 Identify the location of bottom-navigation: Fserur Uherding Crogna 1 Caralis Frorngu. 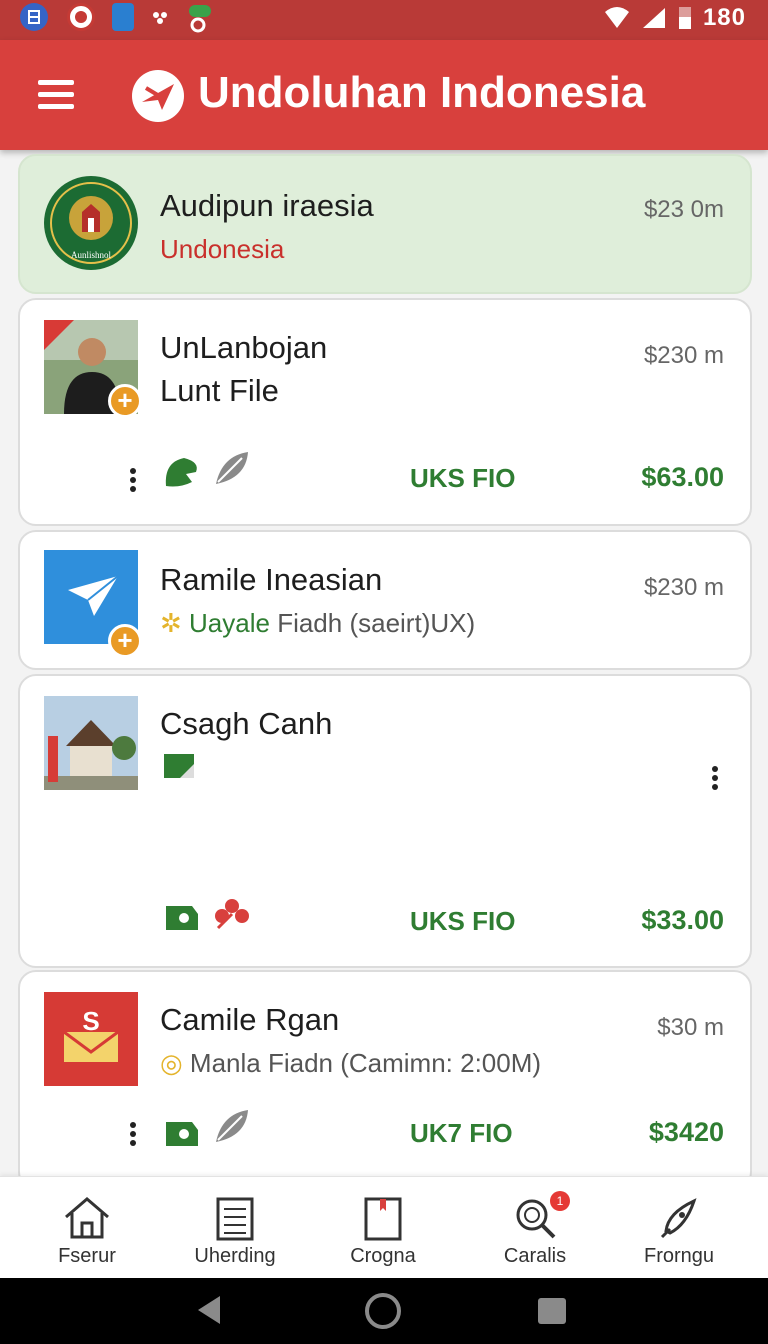
(384, 1227).